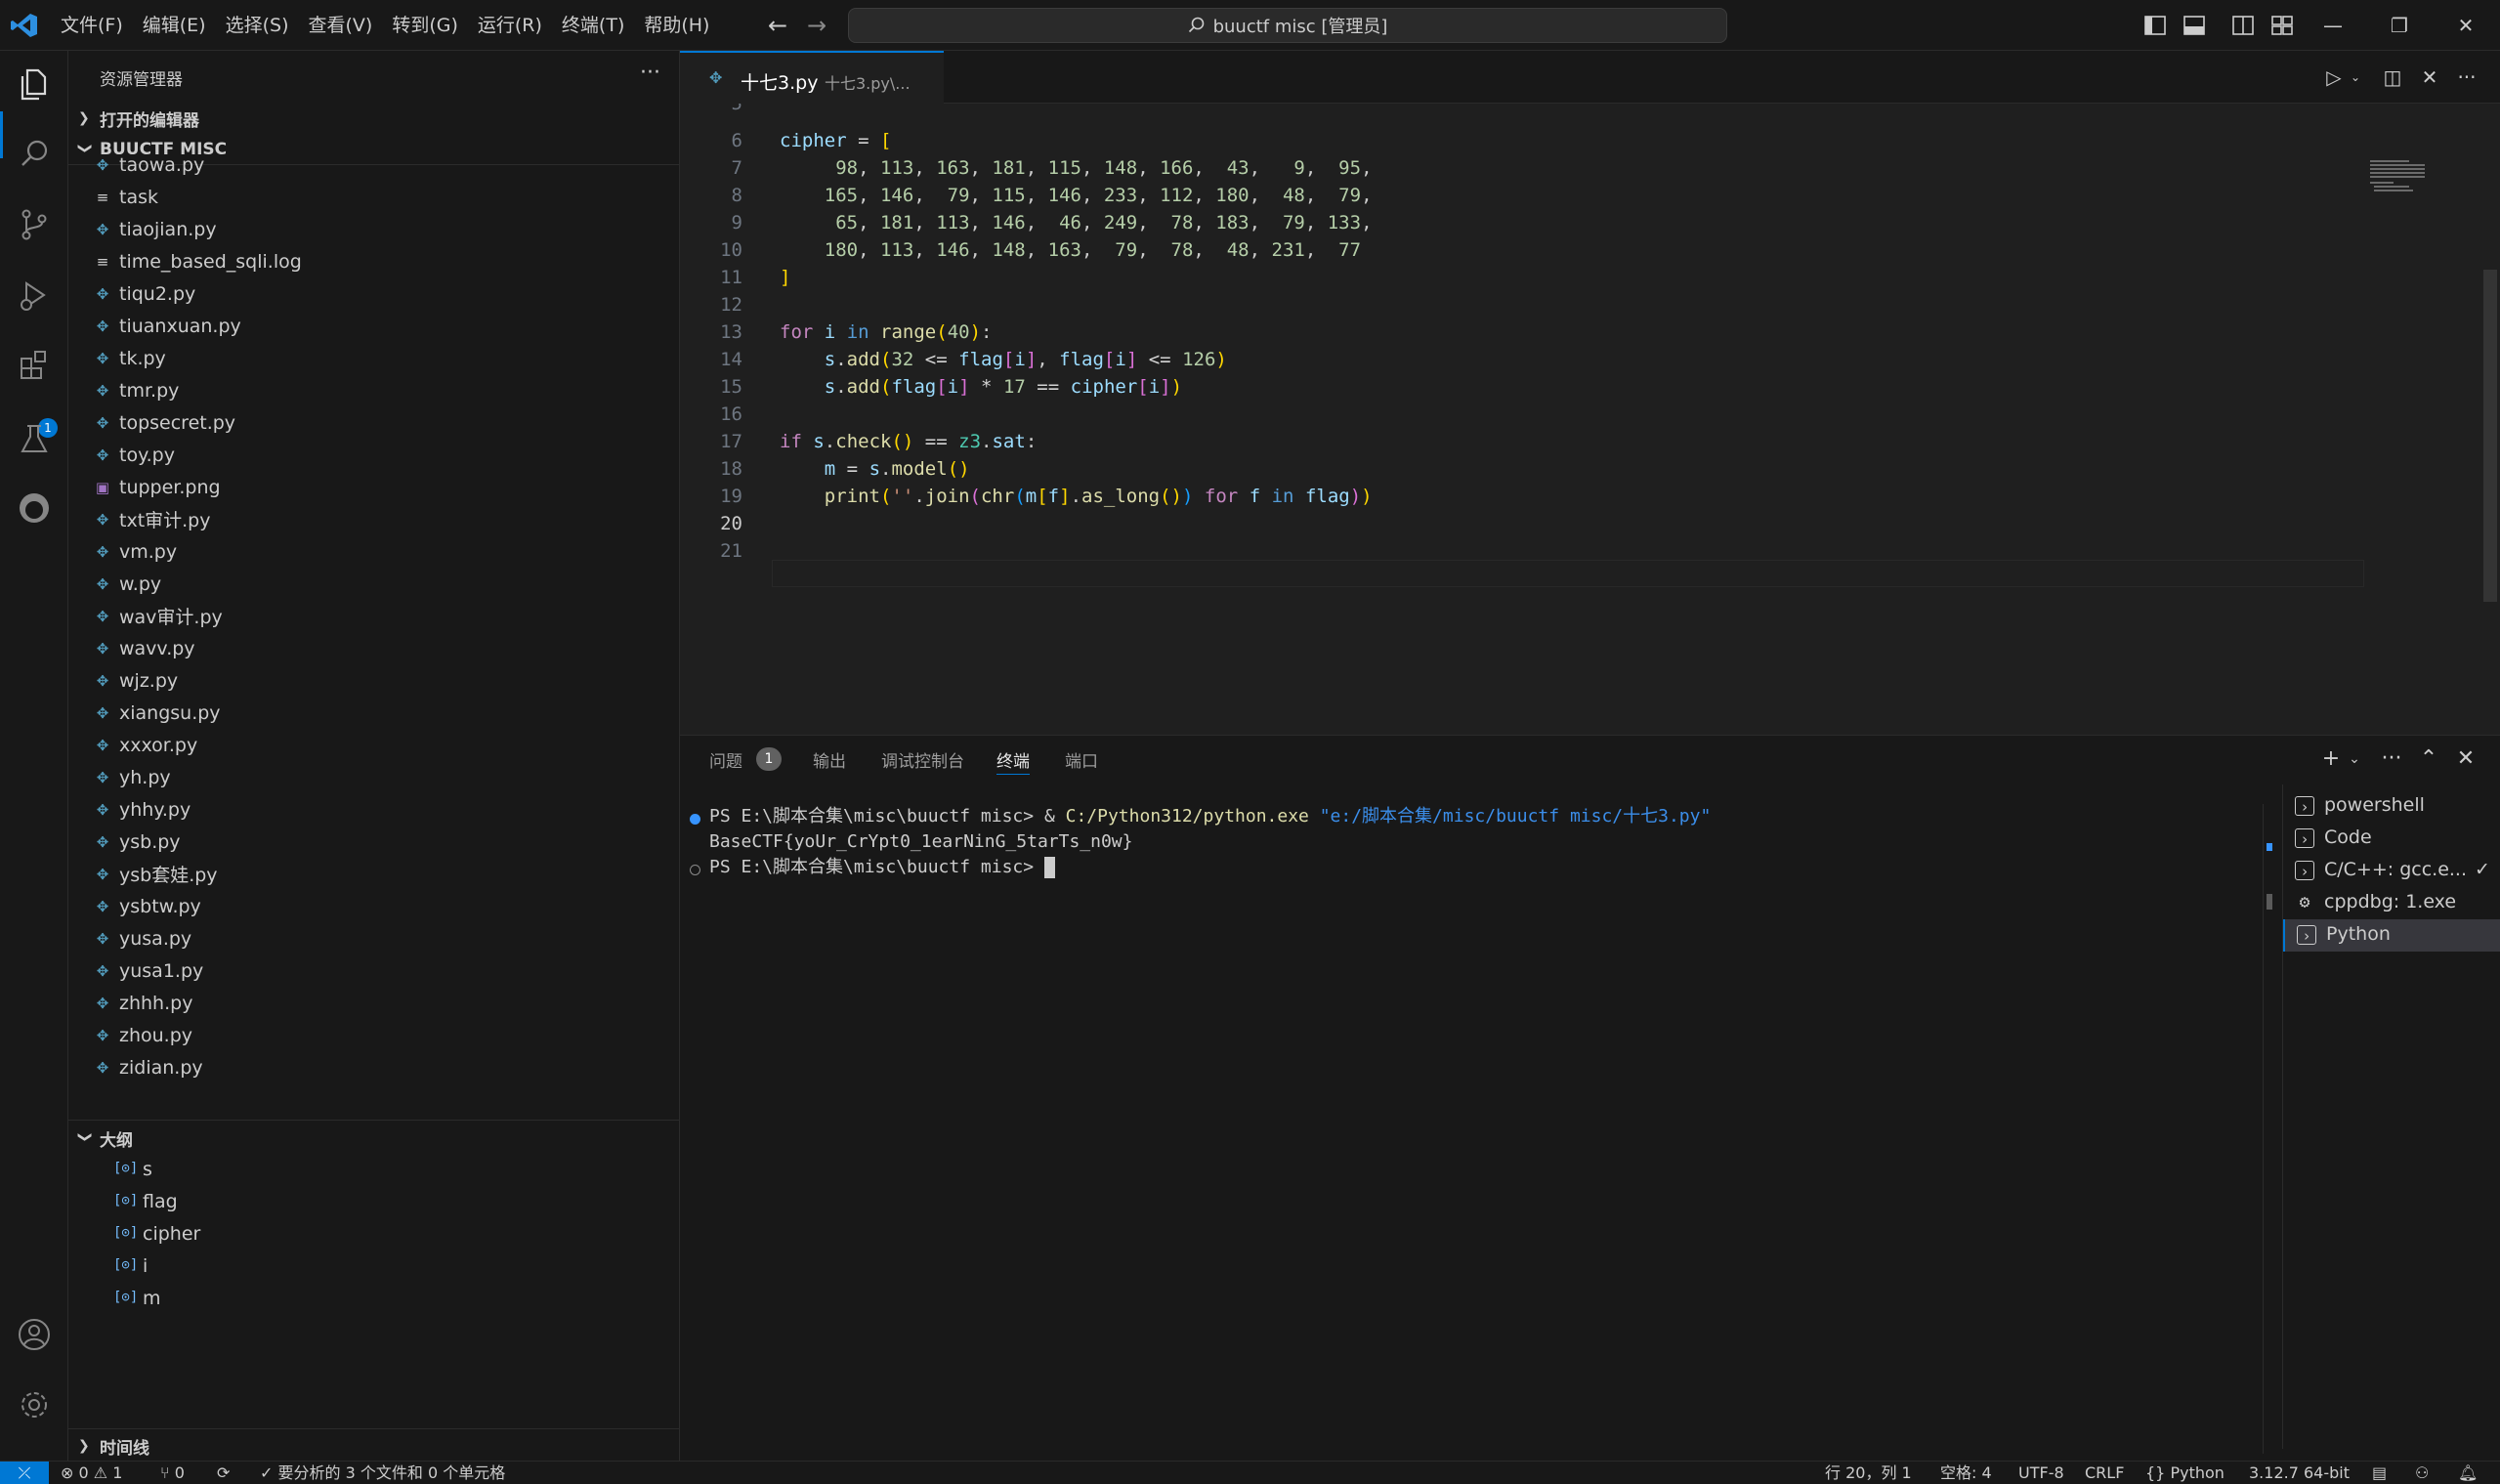 Image resolution: width=2500 pixels, height=1484 pixels. What do you see at coordinates (374, 261) in the screenshot?
I see `file-item: ≡ time_based_sqli.log` at bounding box center [374, 261].